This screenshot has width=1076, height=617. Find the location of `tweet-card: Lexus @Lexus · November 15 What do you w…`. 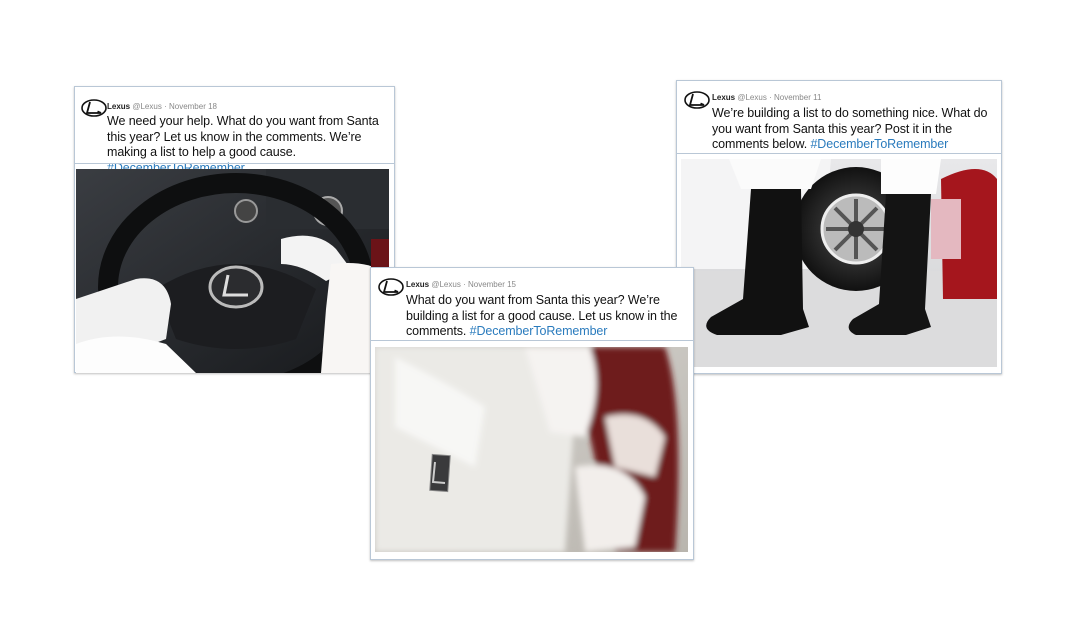

tweet-card: Lexus @Lexus · November 15 What do you w… is located at coordinates (532, 413).